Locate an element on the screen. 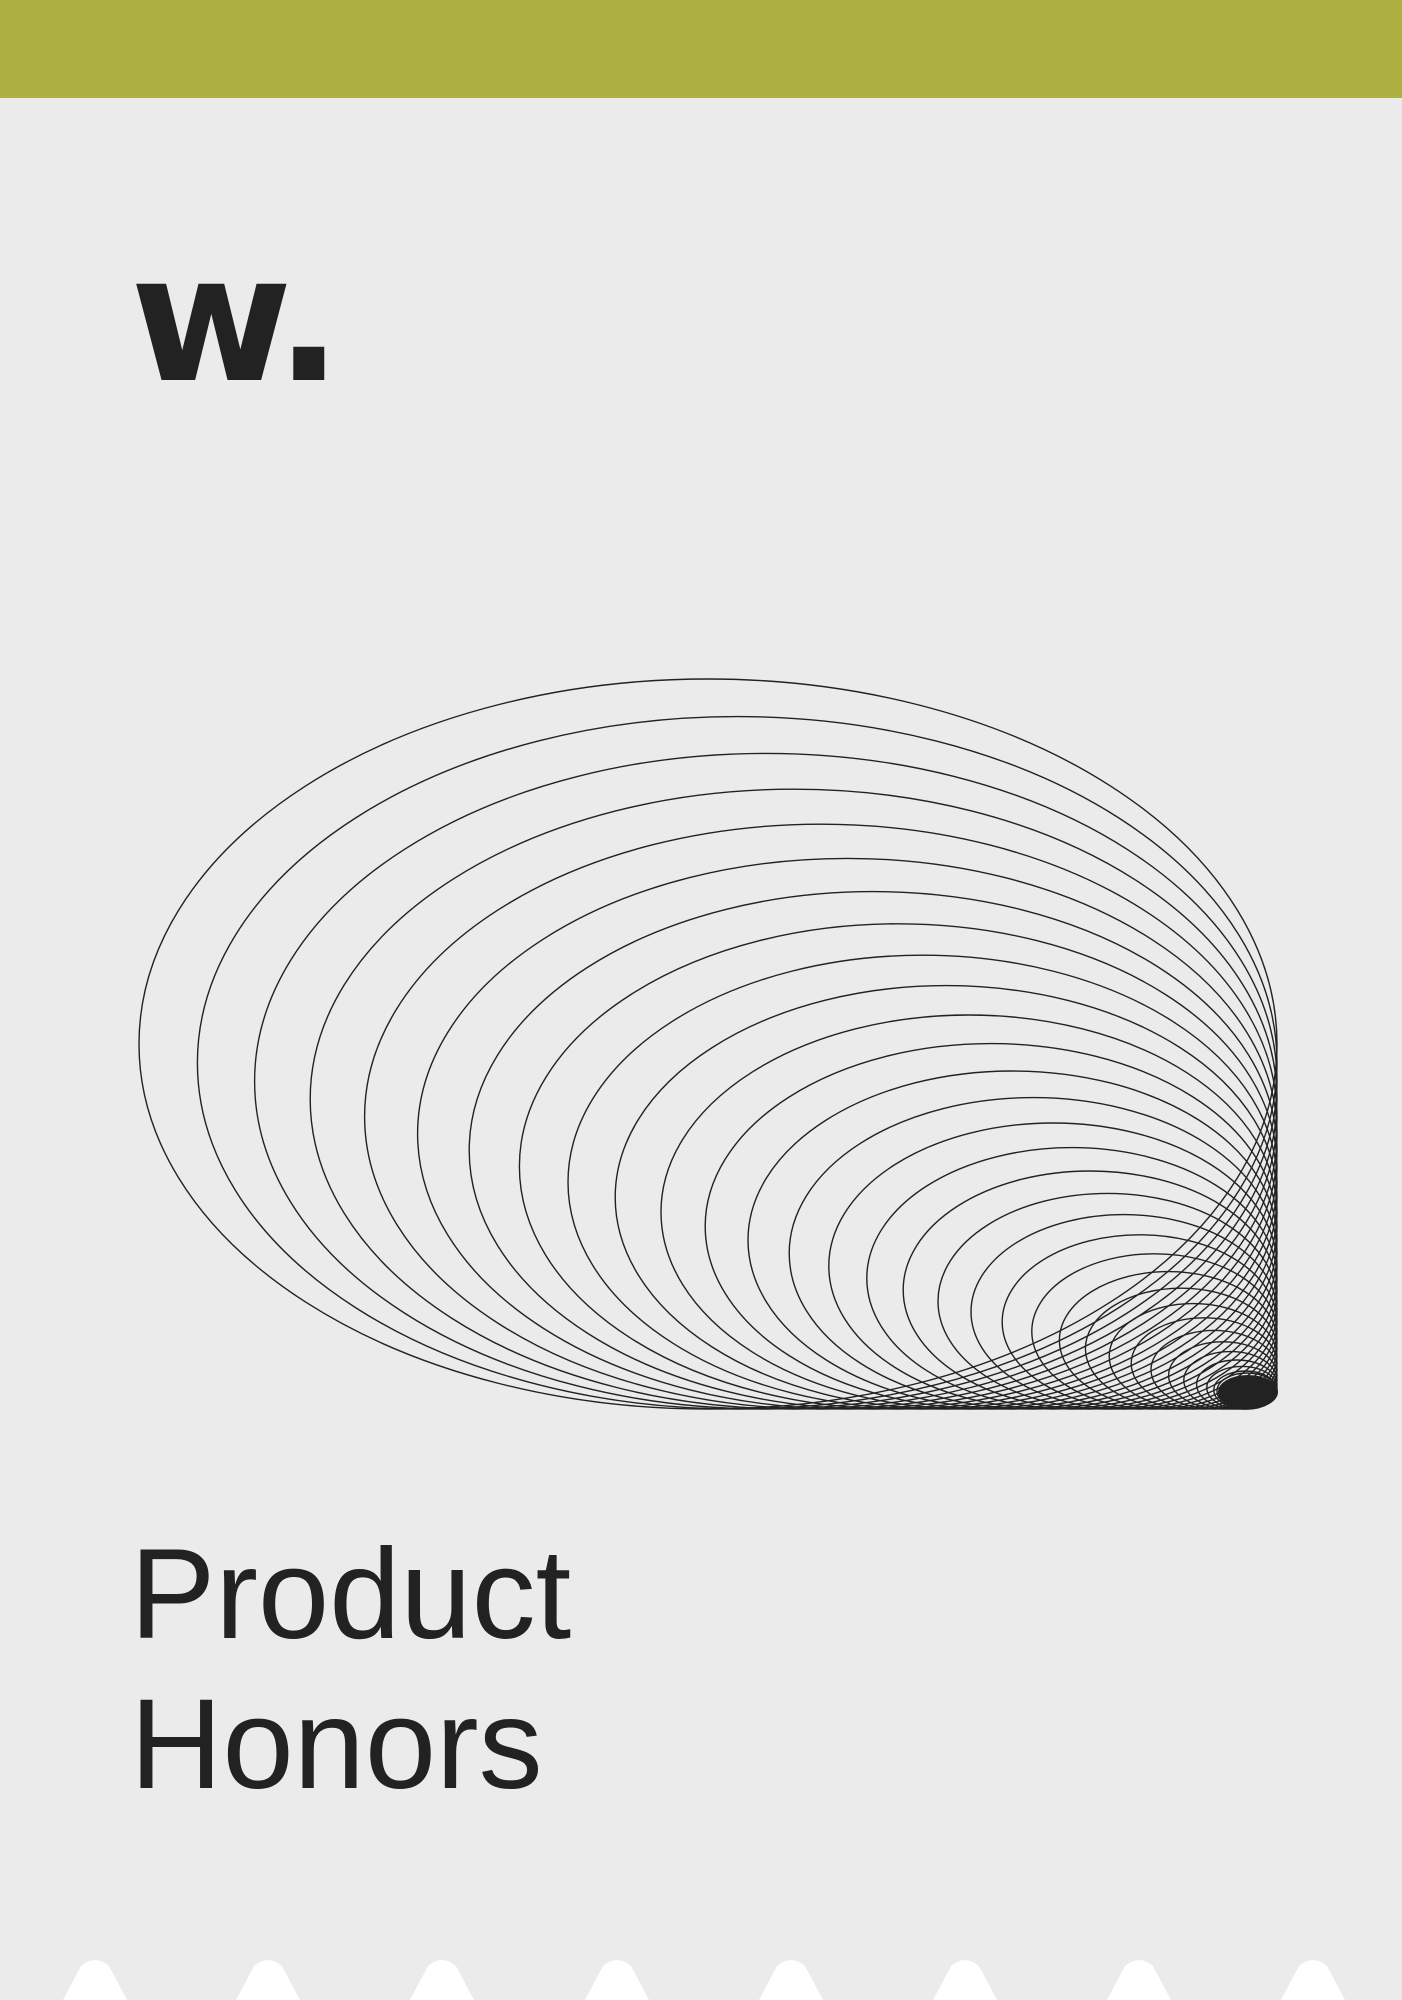 This screenshot has height=2000, width=1402. scalloped-edge-icon is located at coordinates (704, 1980).